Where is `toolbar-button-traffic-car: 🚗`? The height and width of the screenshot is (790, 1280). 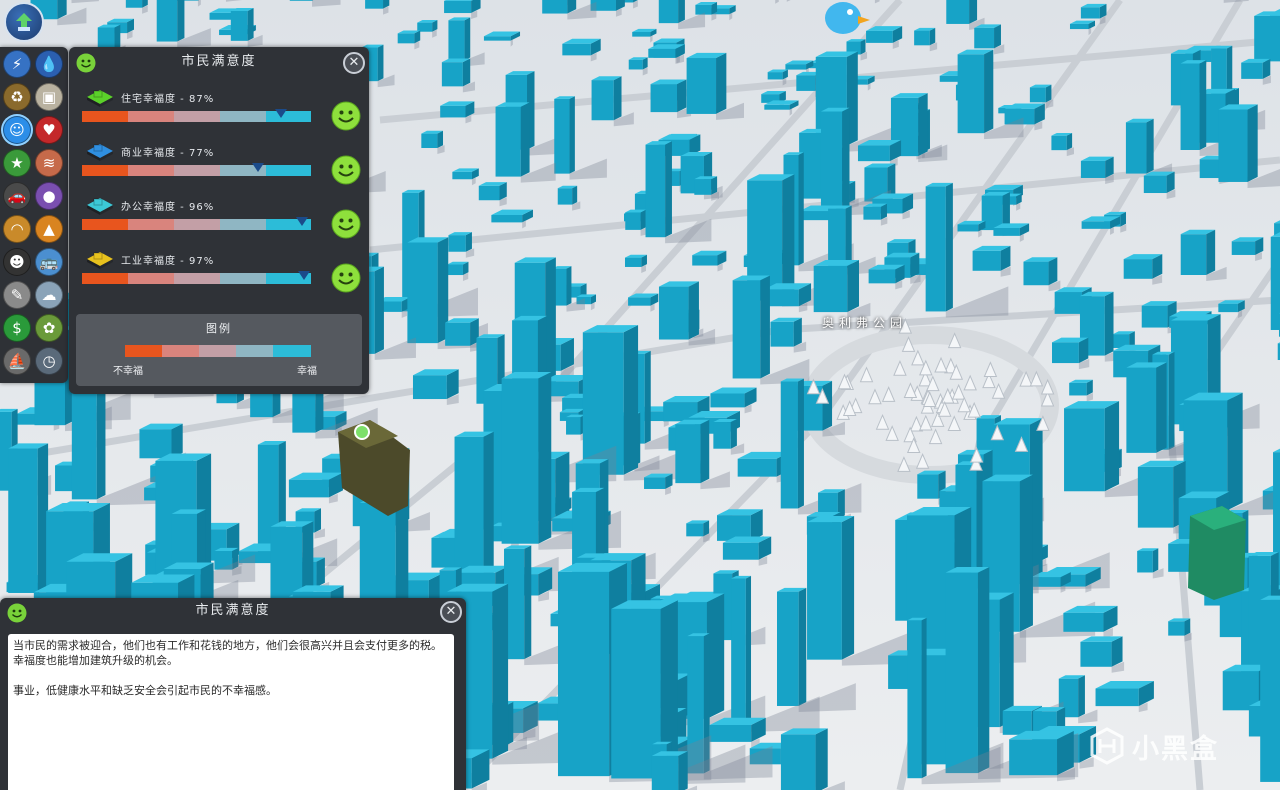 toolbar-button-traffic-car: 🚗 is located at coordinates (17, 196).